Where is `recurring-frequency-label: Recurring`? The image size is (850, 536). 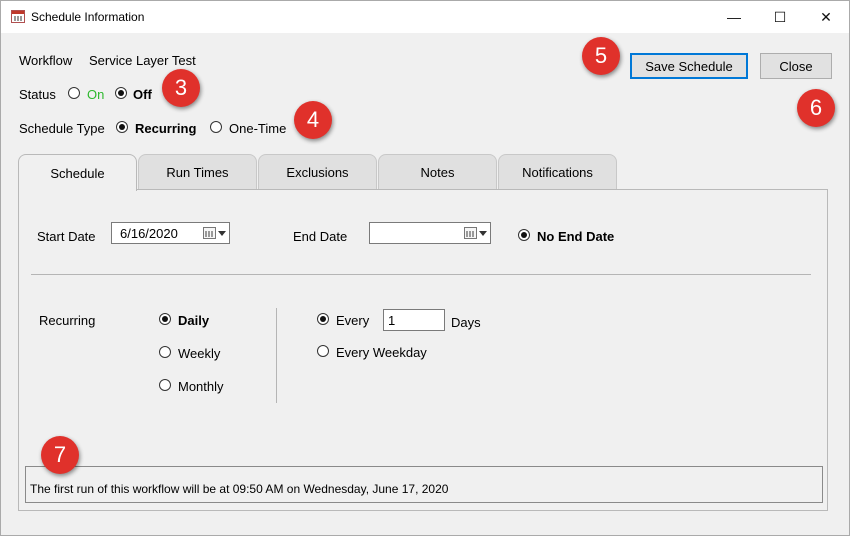 recurring-frequency-label: Recurring is located at coordinates (67, 320).